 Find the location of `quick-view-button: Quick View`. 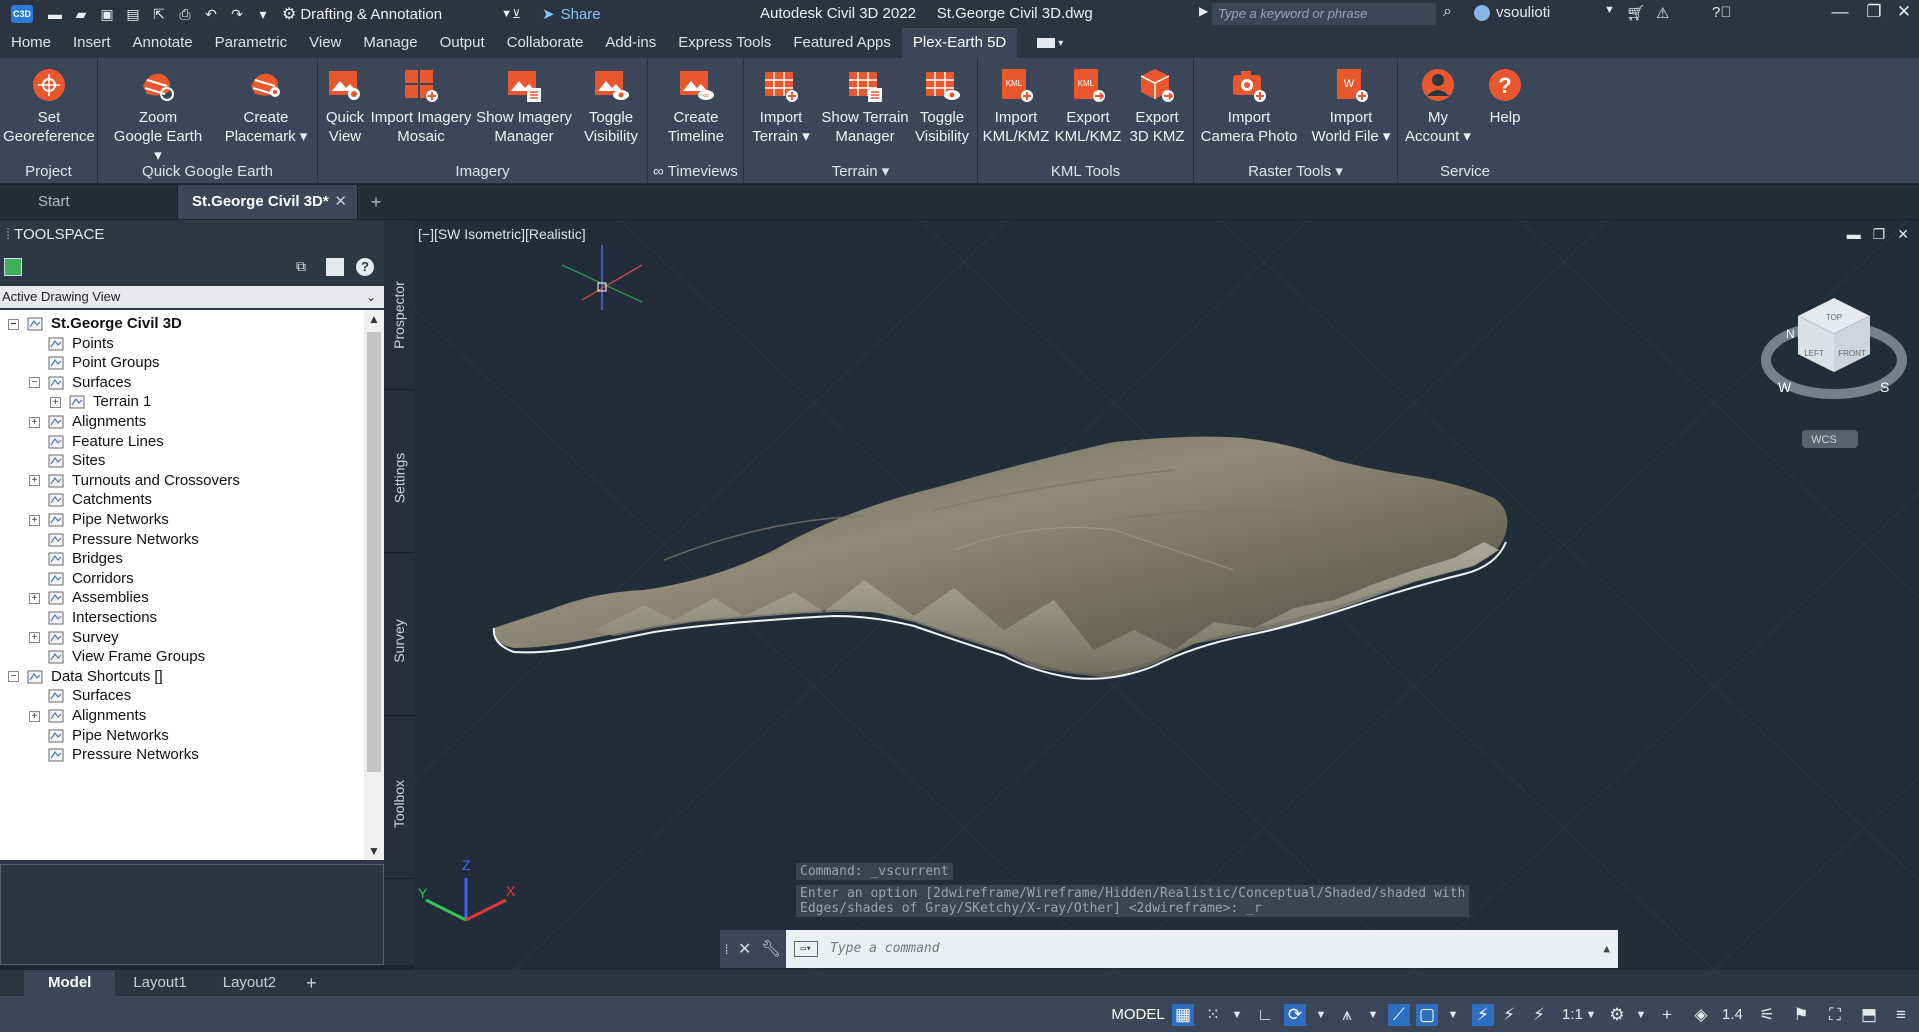

quick-view-button: Quick View is located at coordinates (345, 106).